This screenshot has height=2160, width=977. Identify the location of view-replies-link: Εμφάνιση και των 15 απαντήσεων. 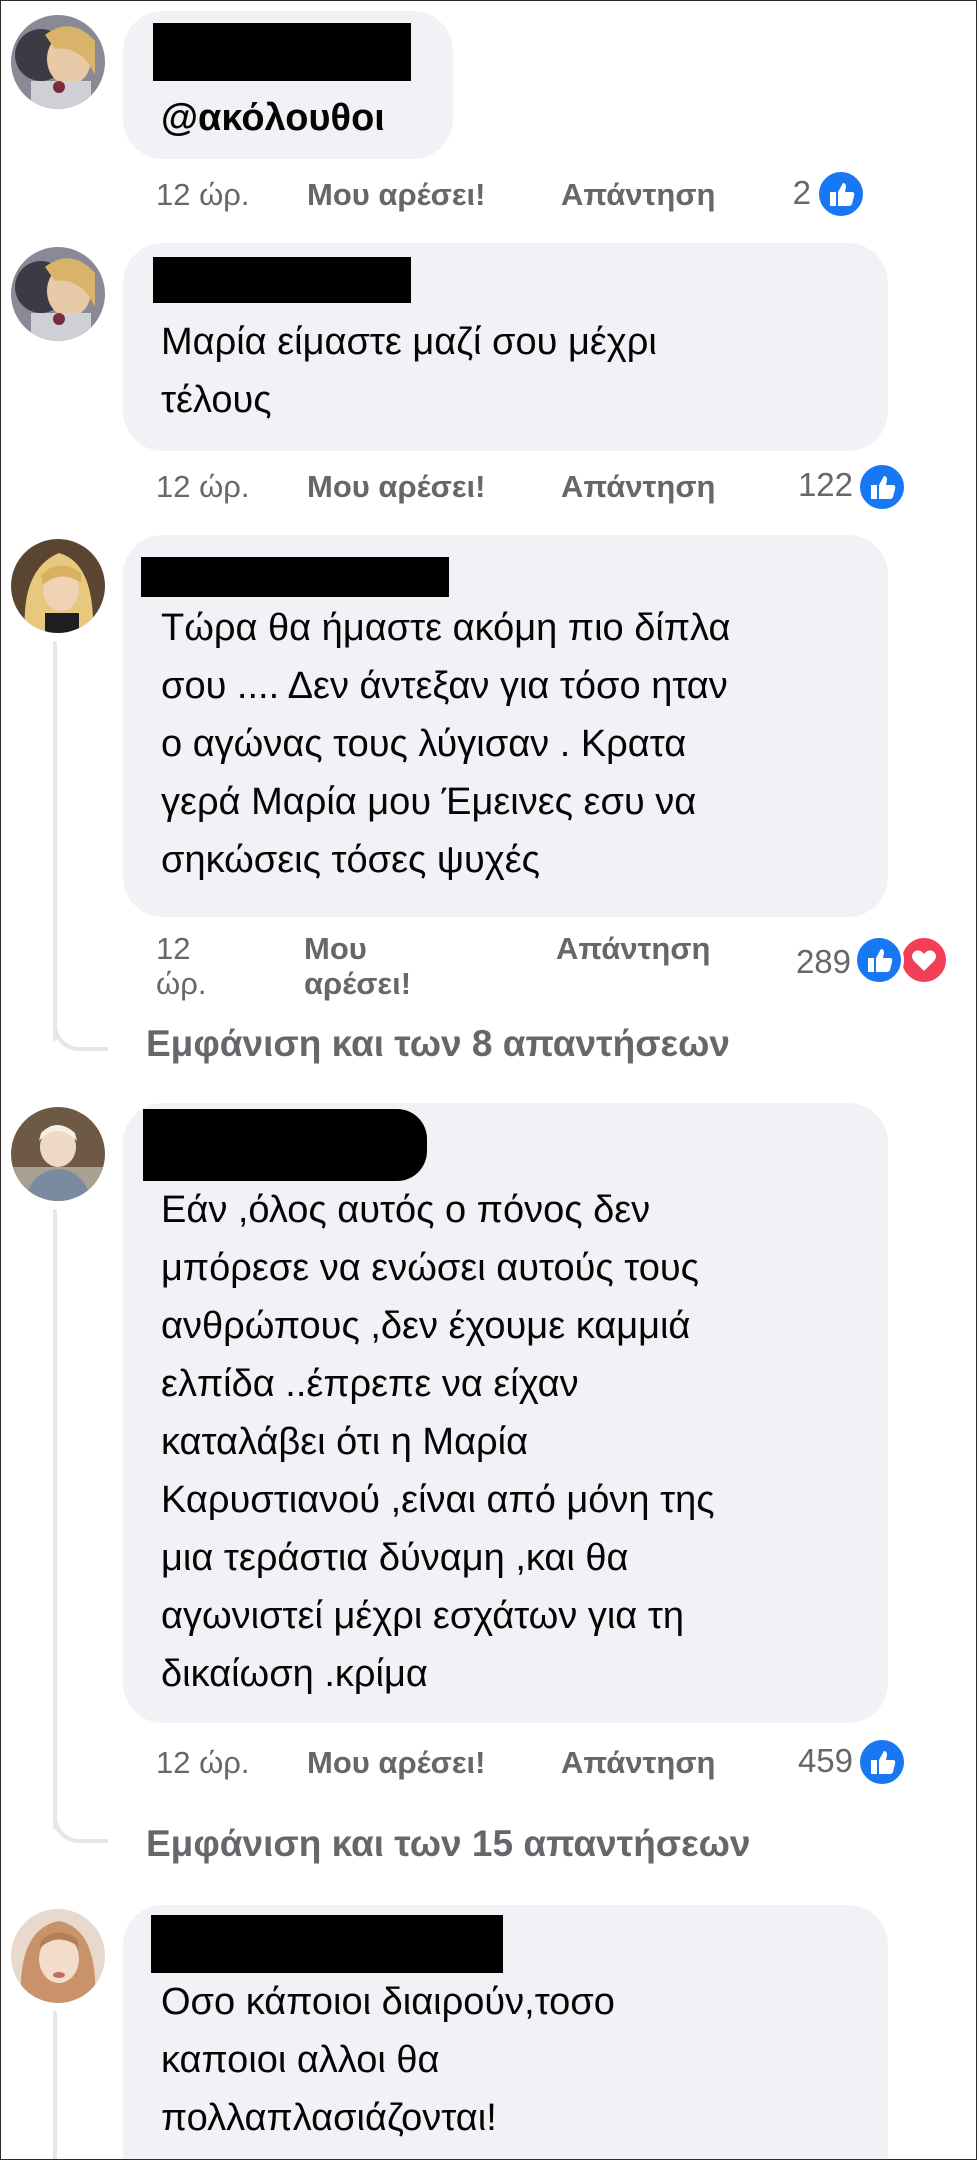
(448, 1844).